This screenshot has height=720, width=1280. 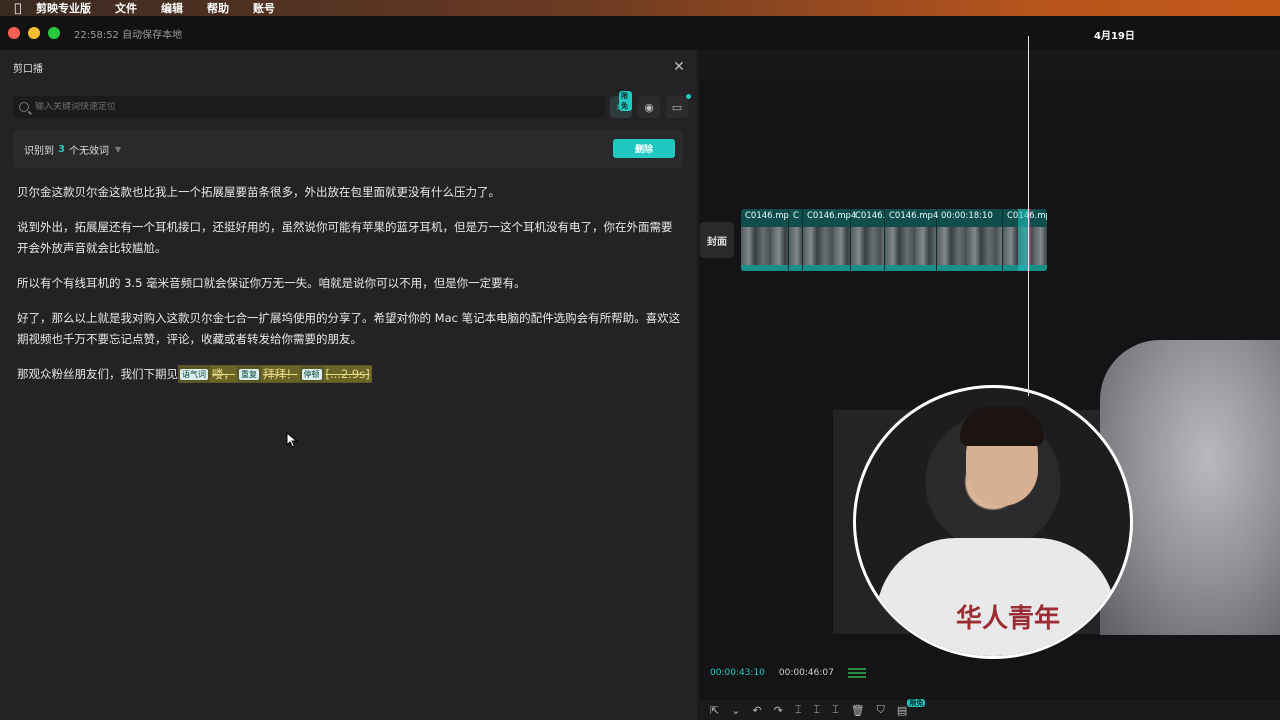 What do you see at coordinates (28, 69) in the screenshot?
I see `panel-title: 剪口播` at bounding box center [28, 69].